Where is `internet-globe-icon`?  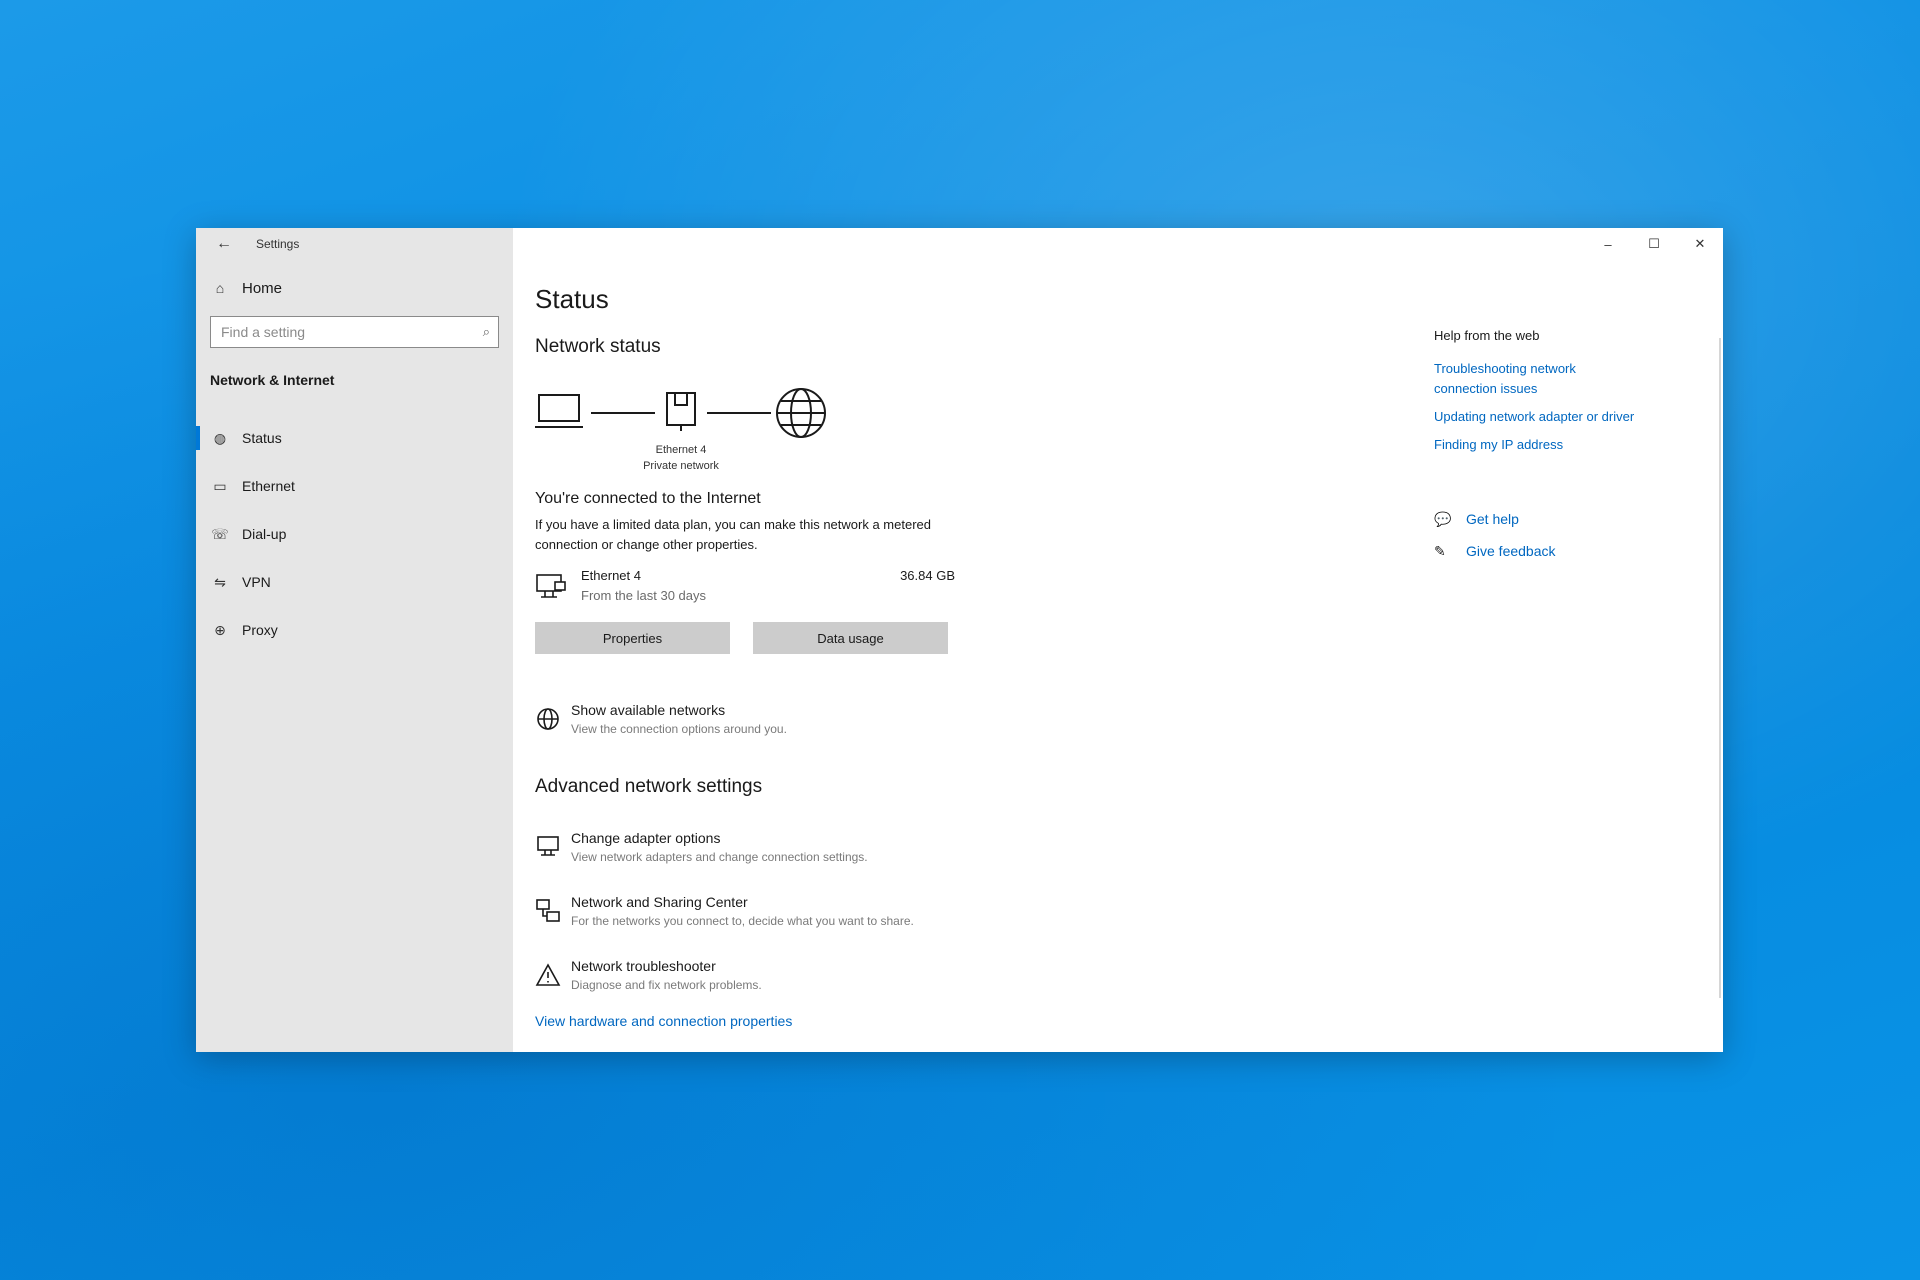
internet-globe-icon is located at coordinates (801, 413).